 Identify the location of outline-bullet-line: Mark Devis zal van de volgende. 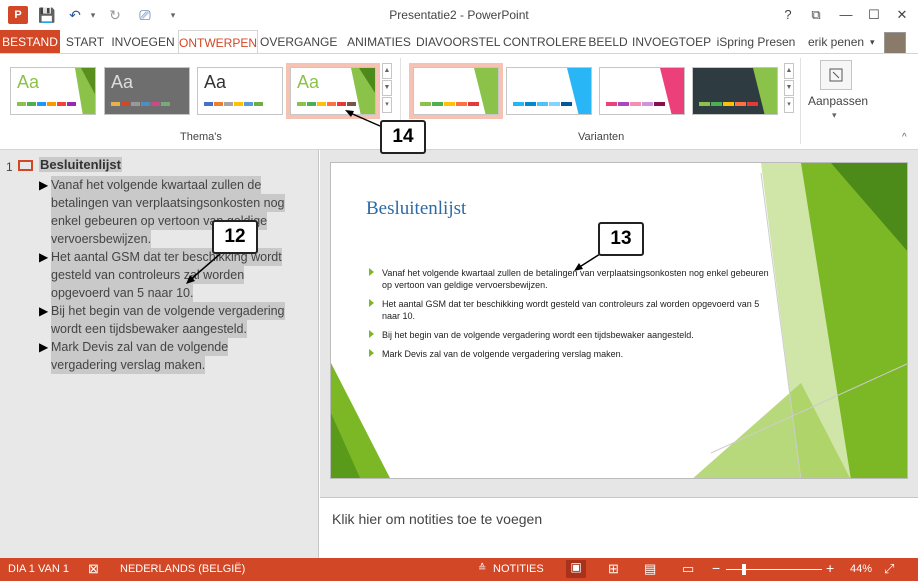
(140, 347).